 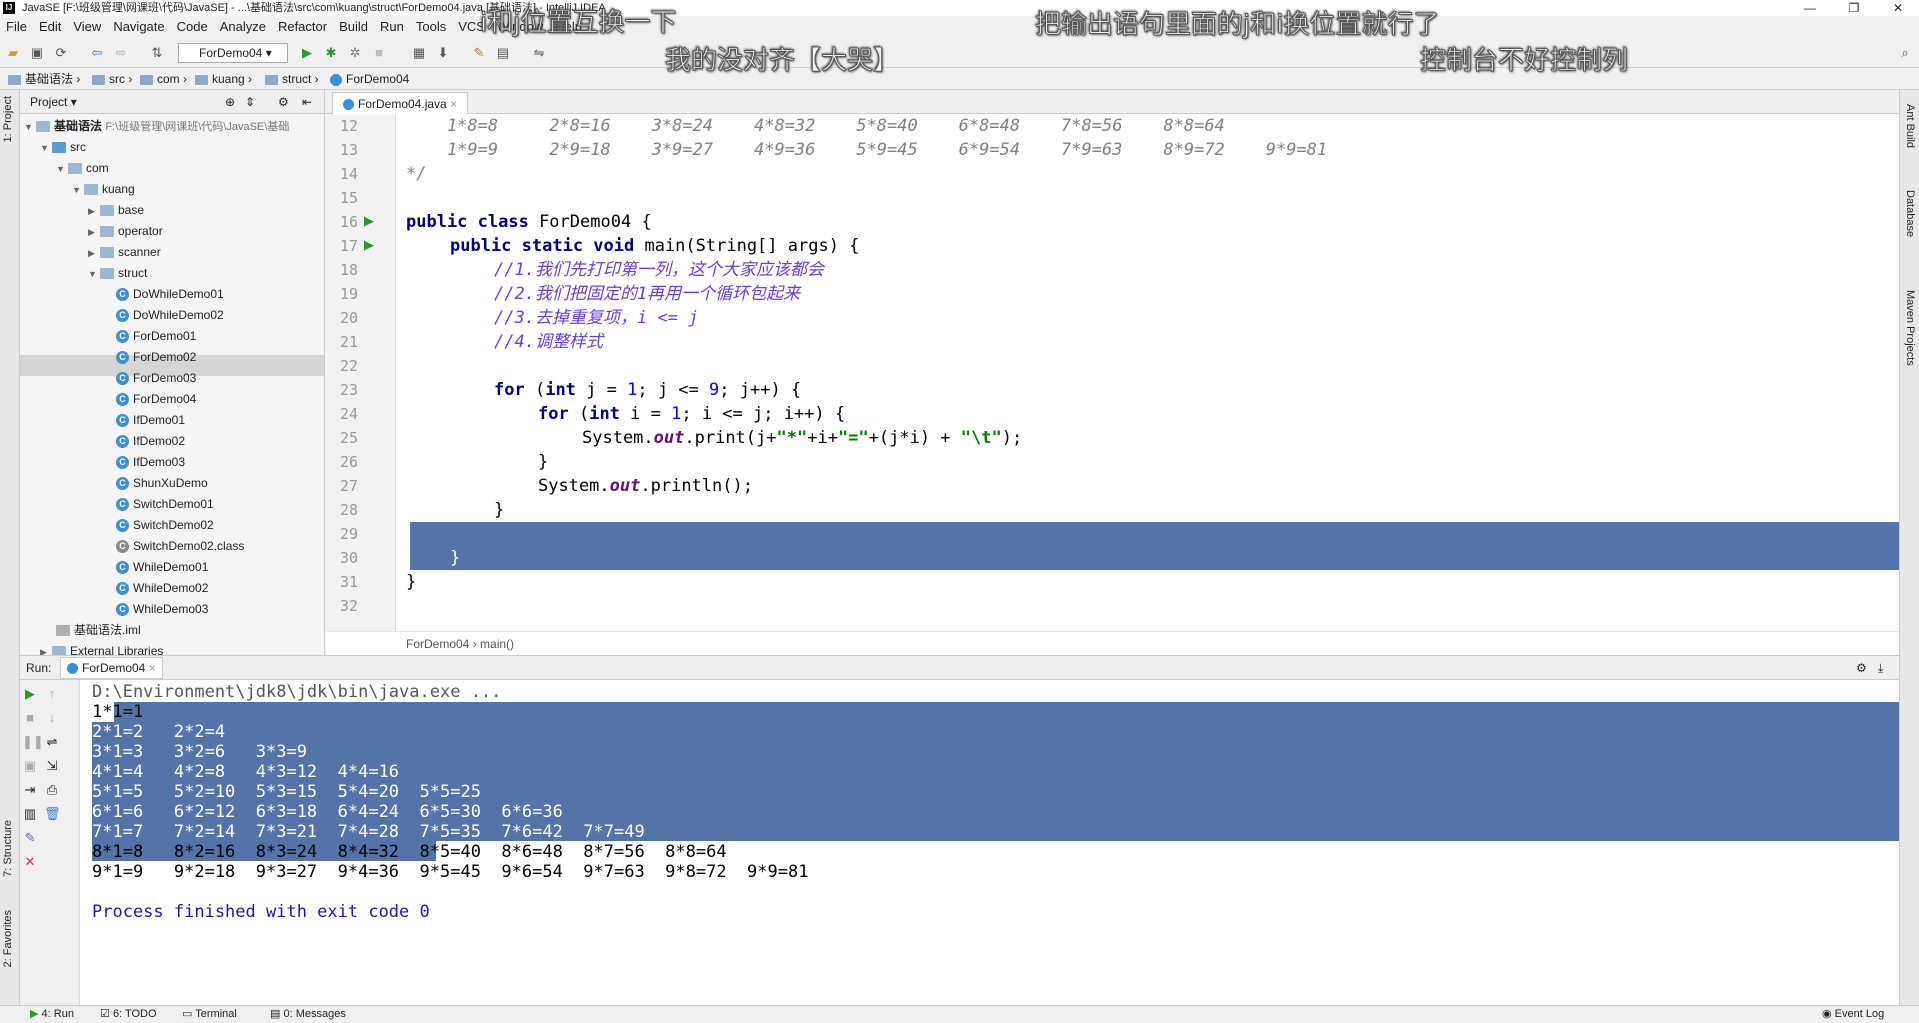 What do you see at coordinates (162, 483) in the screenshot?
I see `tree-class: C ShunXuDemo` at bounding box center [162, 483].